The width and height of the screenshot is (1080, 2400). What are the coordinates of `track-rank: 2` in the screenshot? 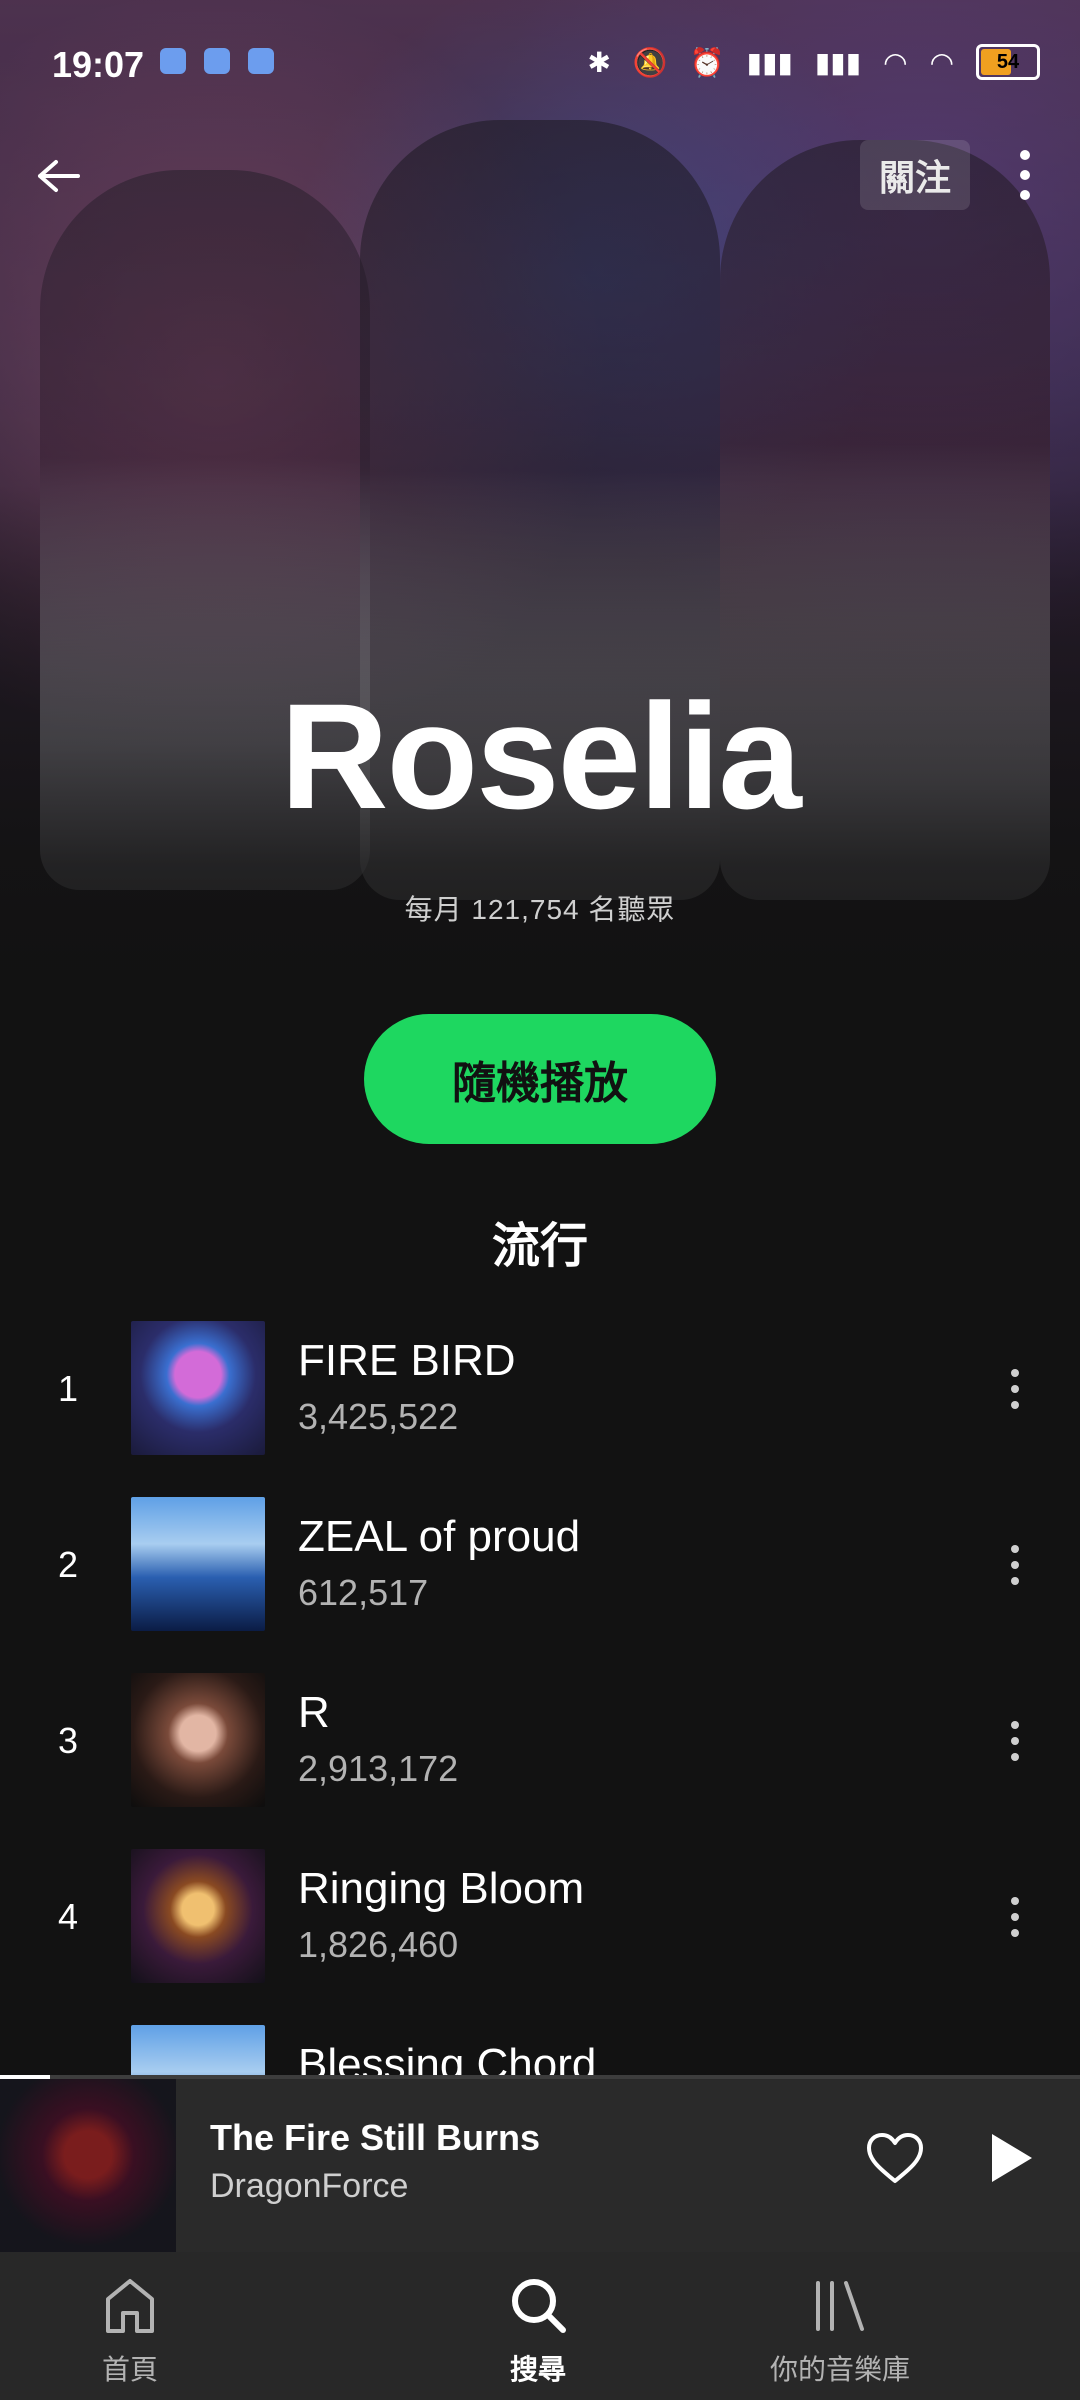 It's located at (68, 1564).